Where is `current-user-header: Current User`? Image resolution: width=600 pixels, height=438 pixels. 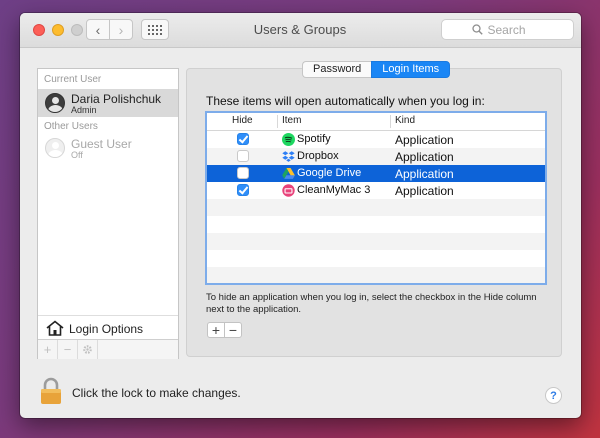 current-user-header: Current User is located at coordinates (73, 79).